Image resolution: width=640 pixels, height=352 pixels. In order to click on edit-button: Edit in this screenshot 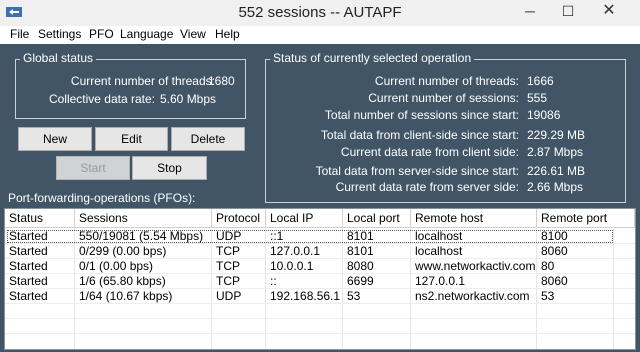, I will do `click(131, 139)`.